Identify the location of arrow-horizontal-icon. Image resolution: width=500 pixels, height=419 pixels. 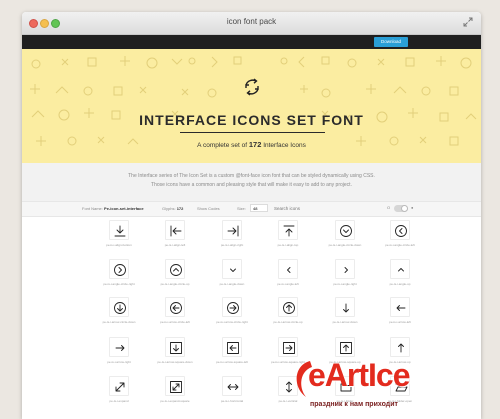
(233, 387).